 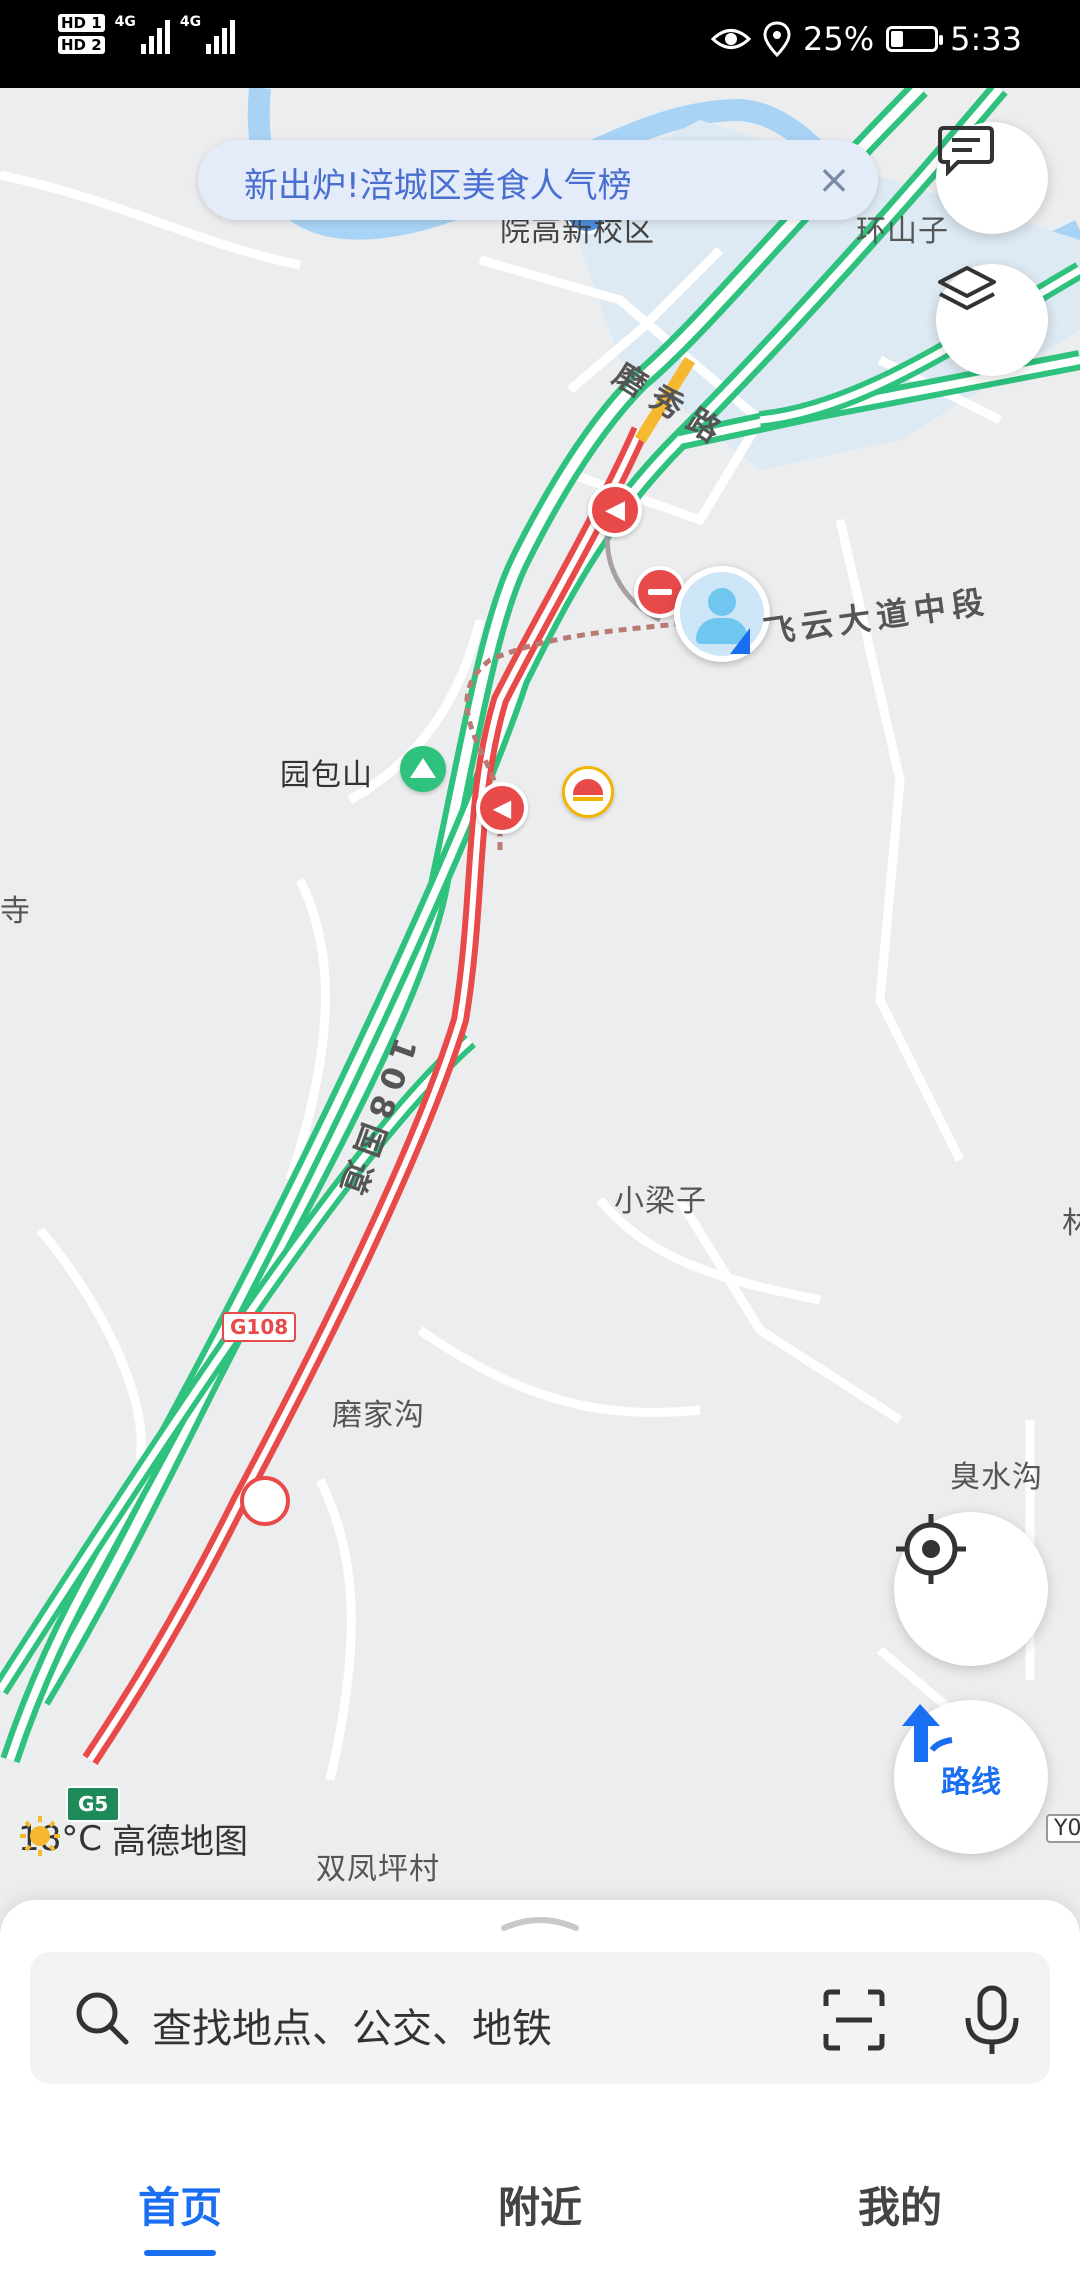 I want to click on traffic-alert-icon-2: ◀, so click(x=502, y=808).